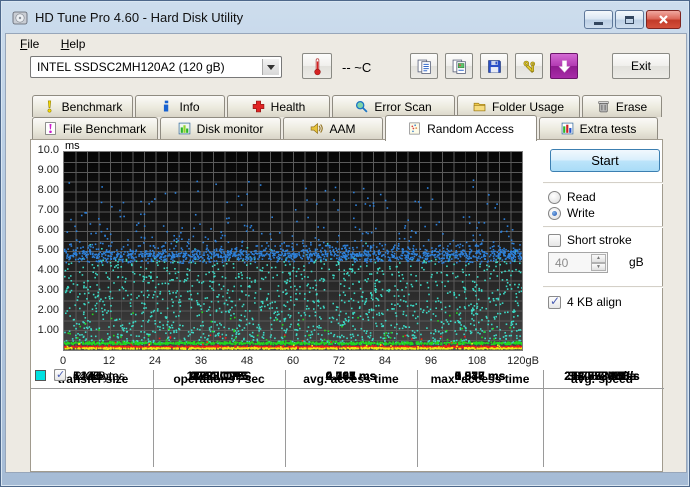 The height and width of the screenshot is (487, 690). I want to click on series-checkbox, so click(60, 374).